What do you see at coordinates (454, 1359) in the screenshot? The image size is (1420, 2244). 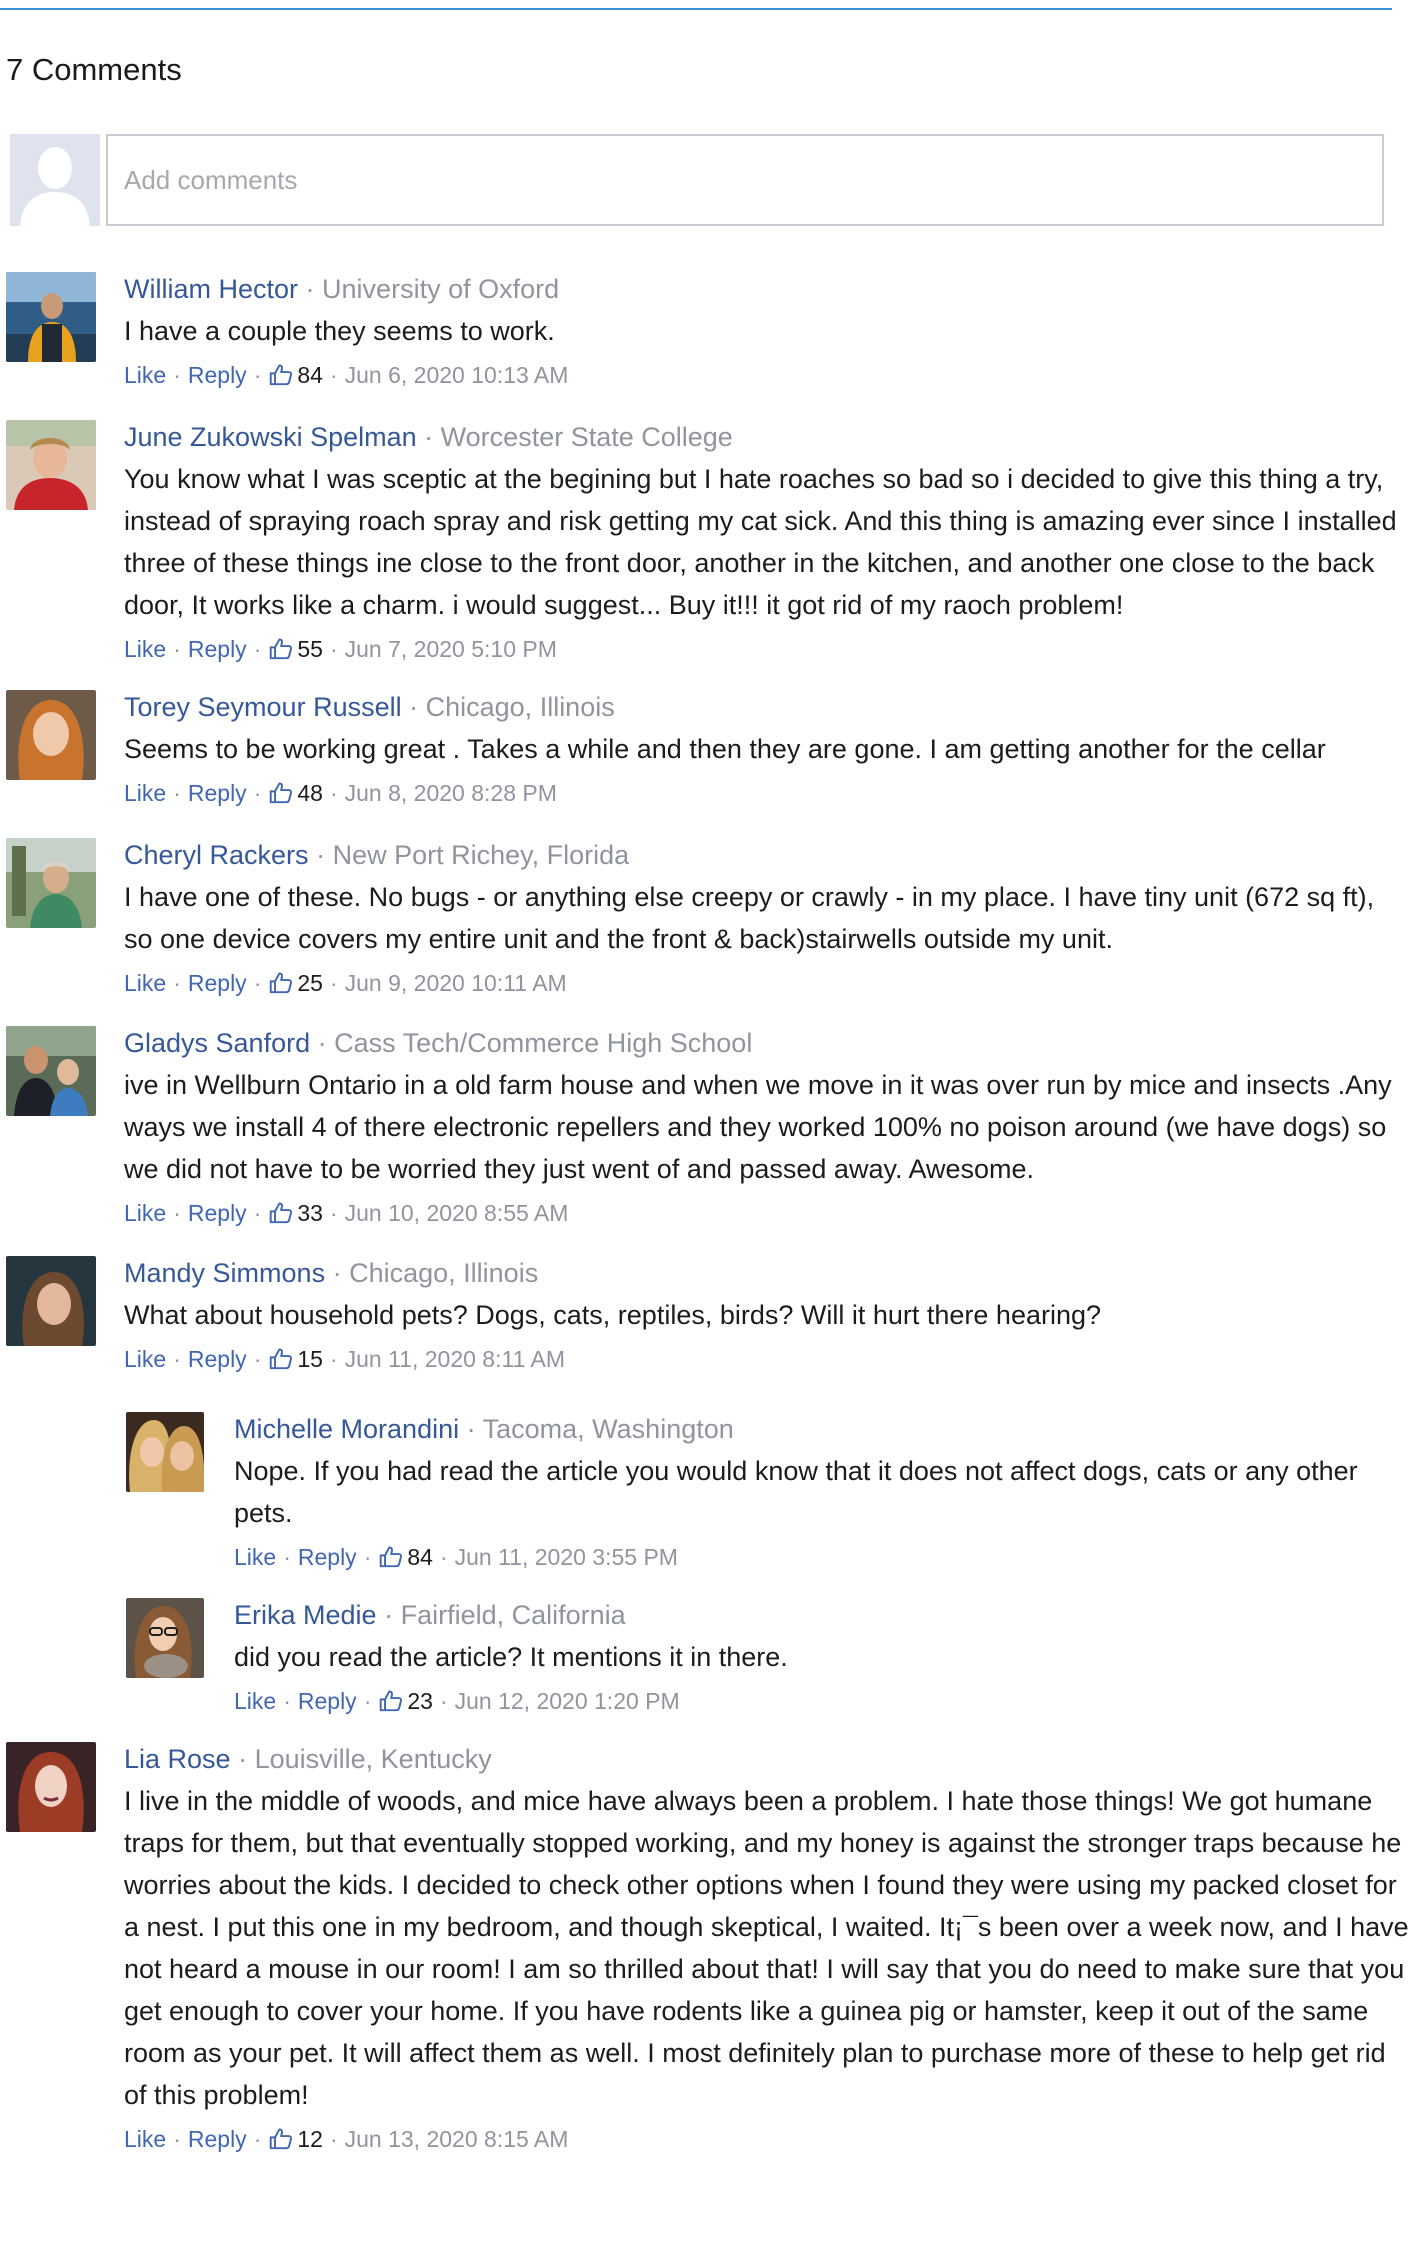 I see `timestamp: Jun 11, 2020 8:11 AM` at bounding box center [454, 1359].